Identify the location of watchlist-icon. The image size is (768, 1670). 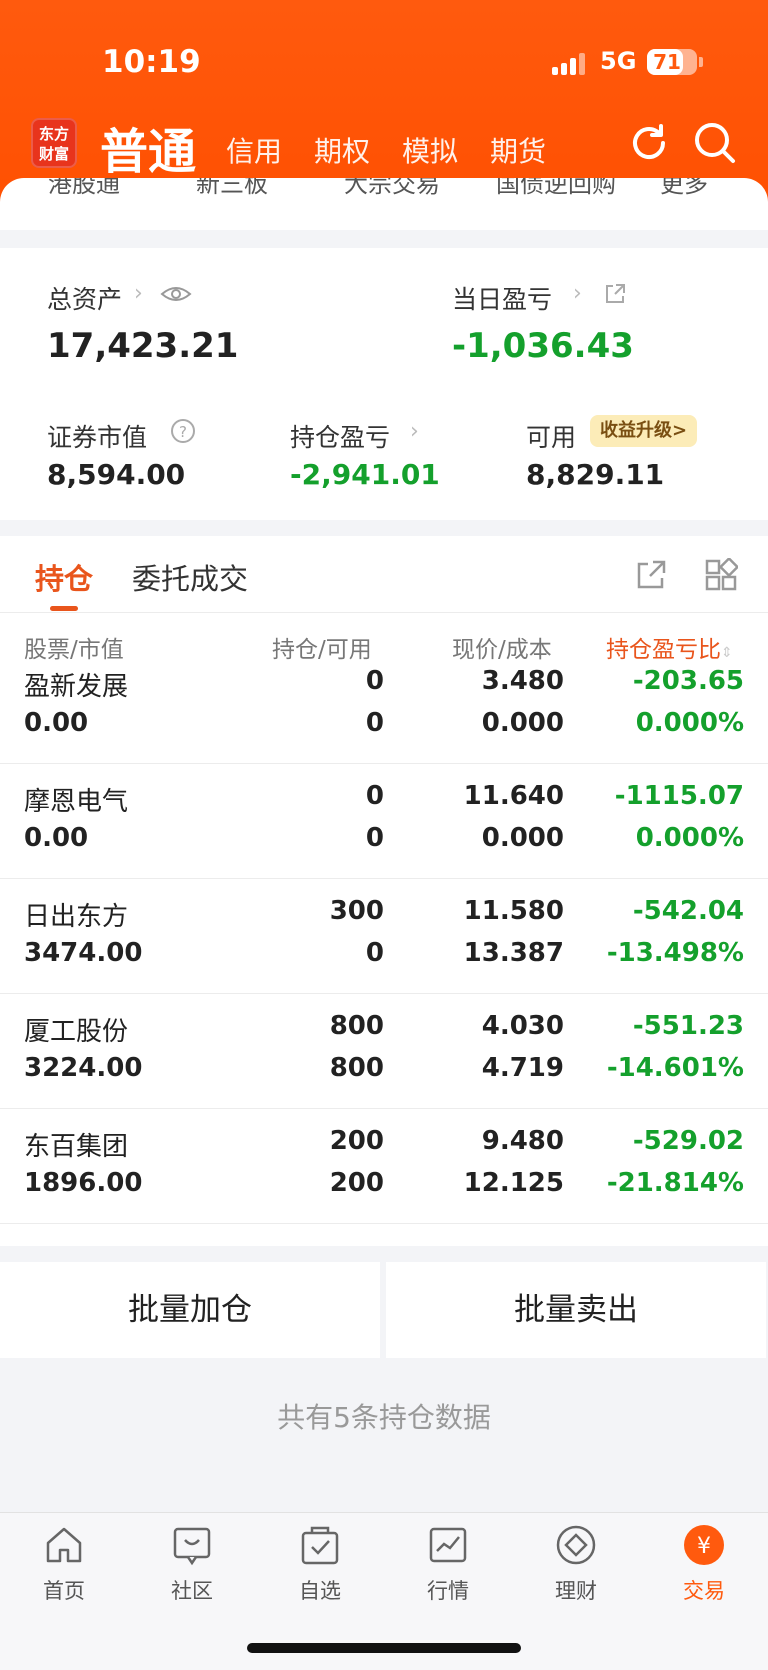
(320, 1545).